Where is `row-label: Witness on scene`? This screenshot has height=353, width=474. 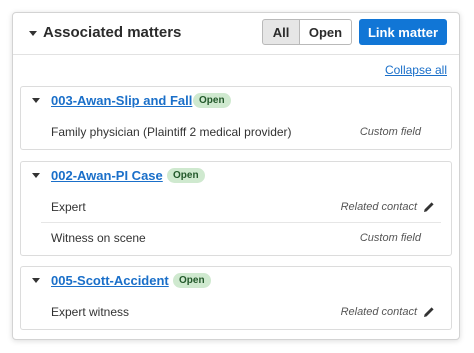
row-label: Witness on scene is located at coordinates (98, 238).